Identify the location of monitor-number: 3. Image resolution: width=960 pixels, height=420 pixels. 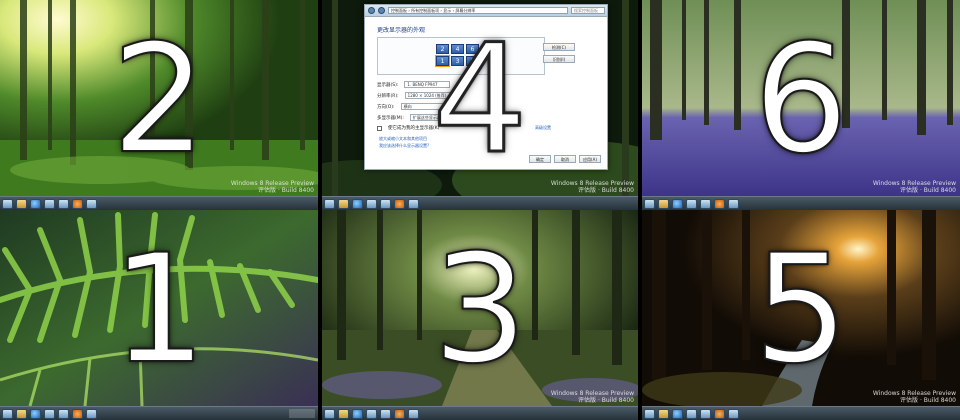
(479, 310).